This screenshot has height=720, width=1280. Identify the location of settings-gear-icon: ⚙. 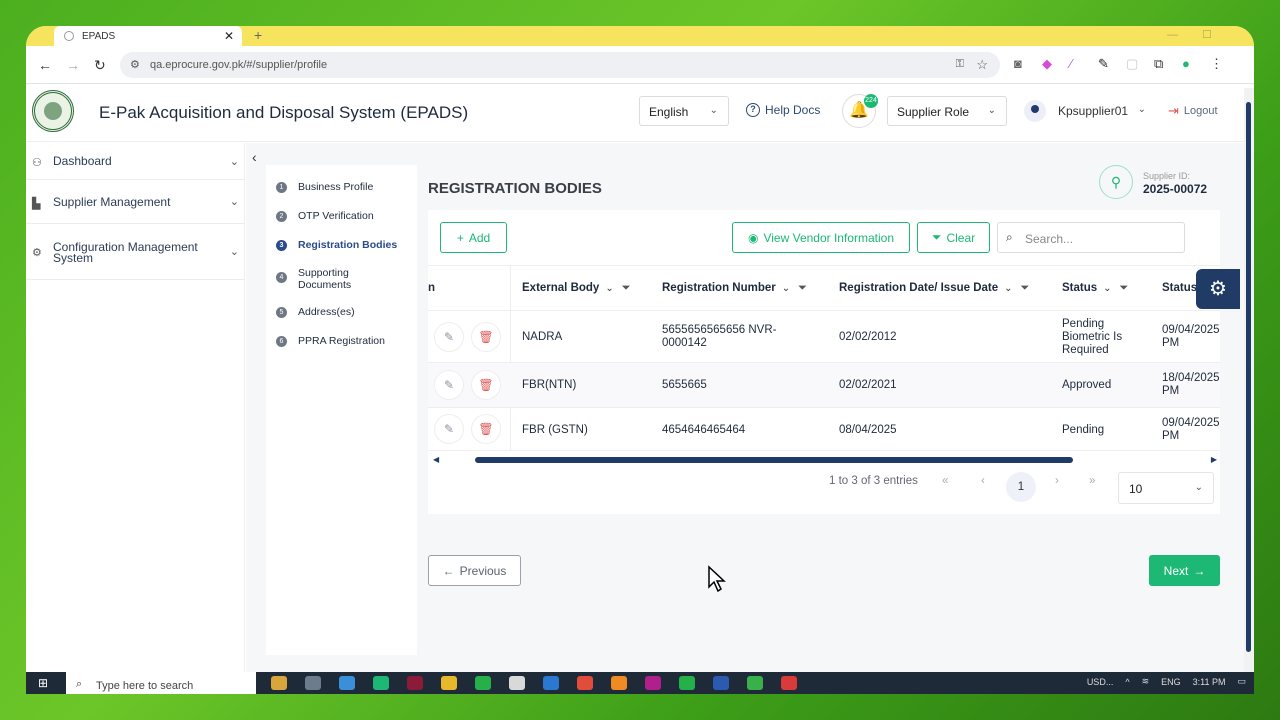
(1218, 289).